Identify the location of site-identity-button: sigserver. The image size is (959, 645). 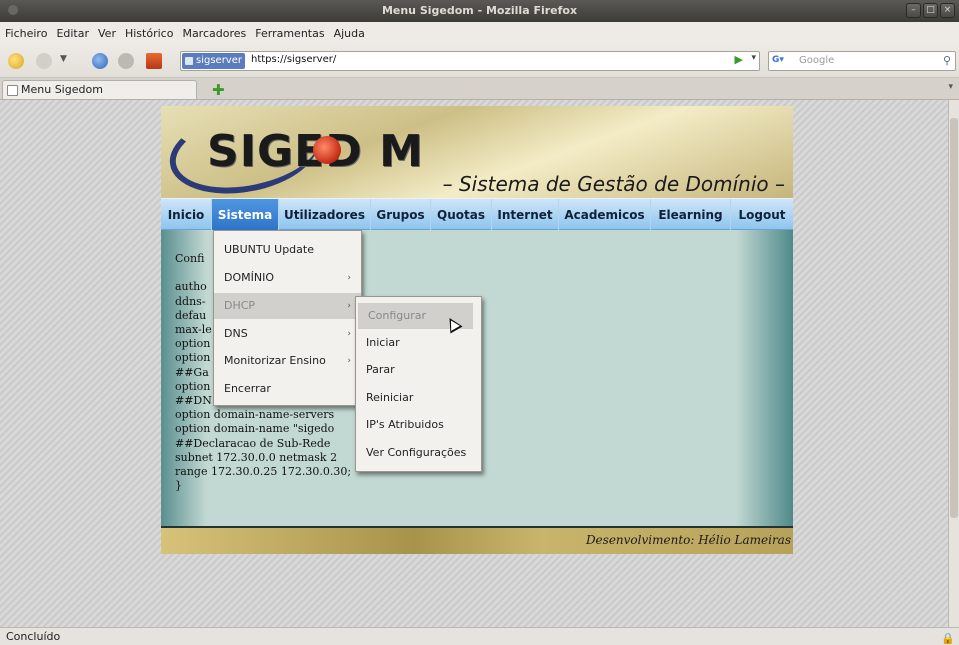
(213, 61).